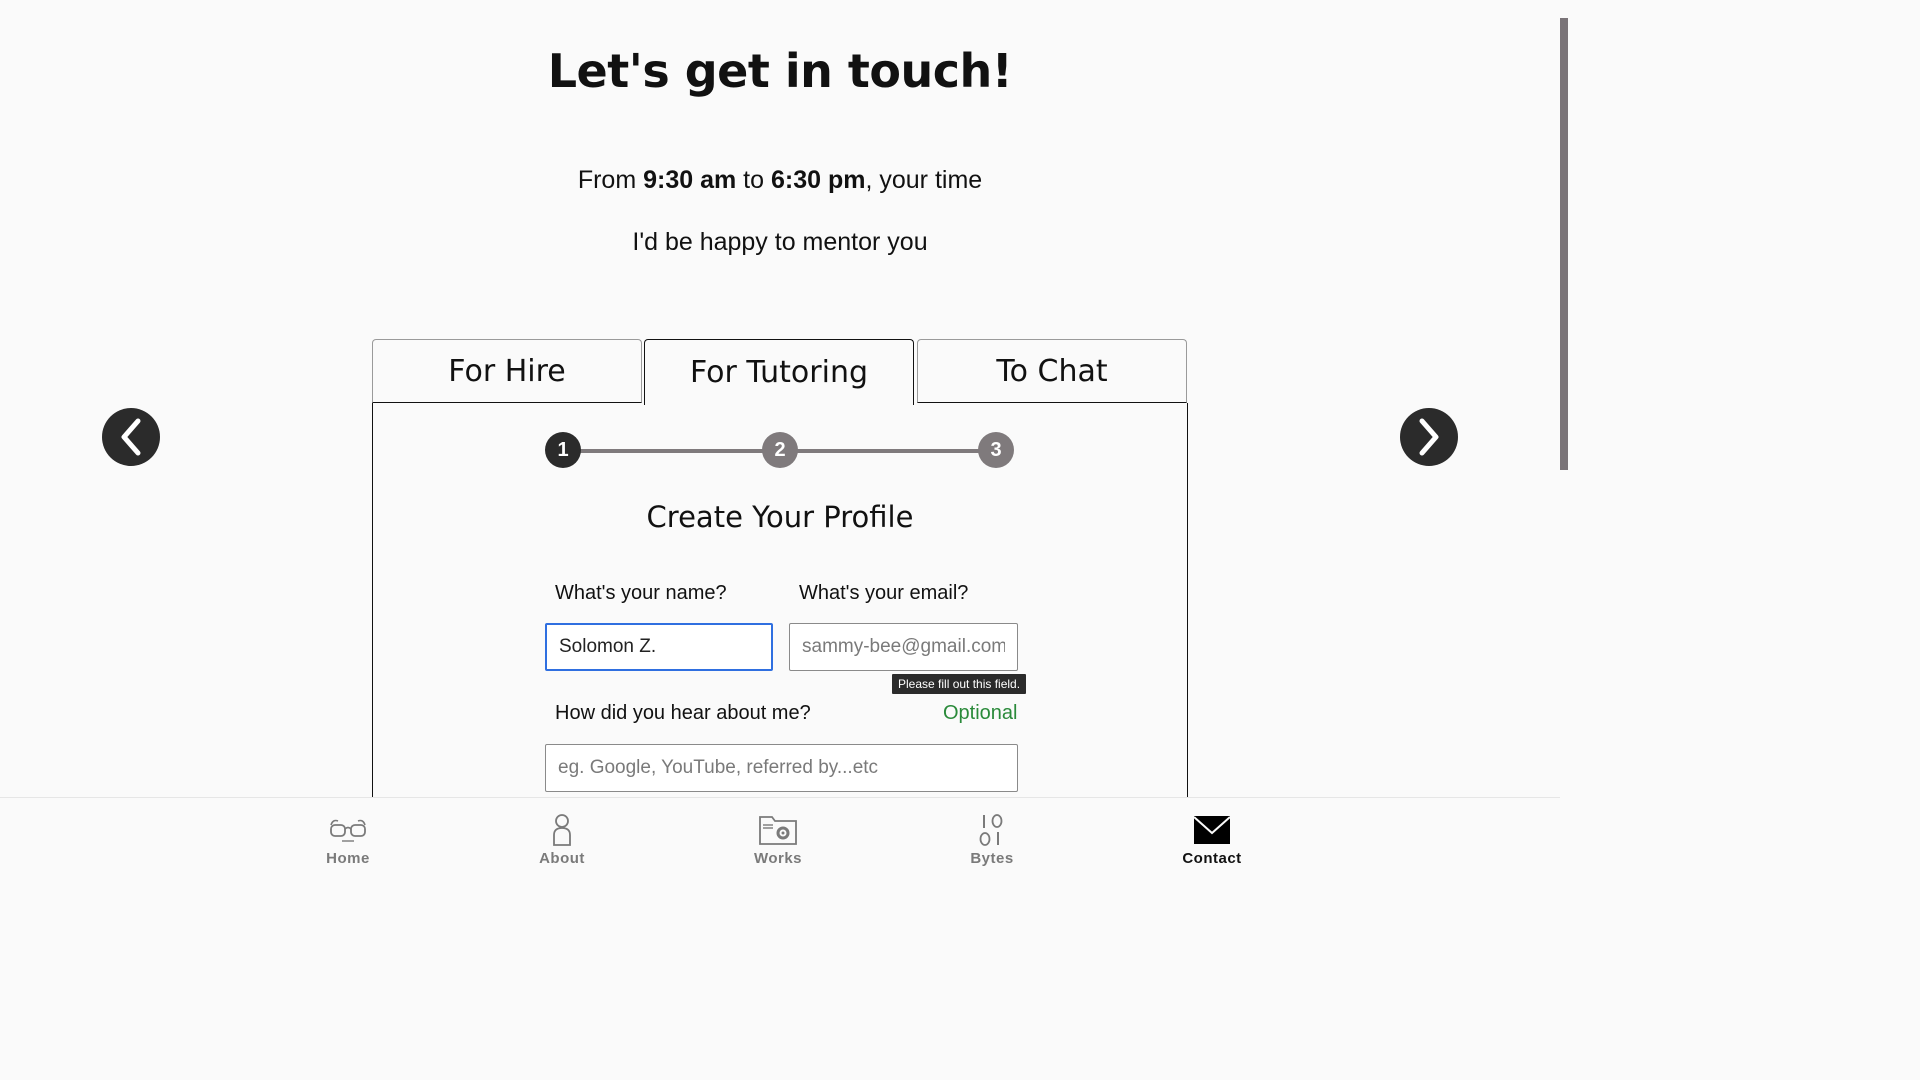 This screenshot has height=1080, width=1920. I want to click on nav-home-label: Home, so click(348, 858).